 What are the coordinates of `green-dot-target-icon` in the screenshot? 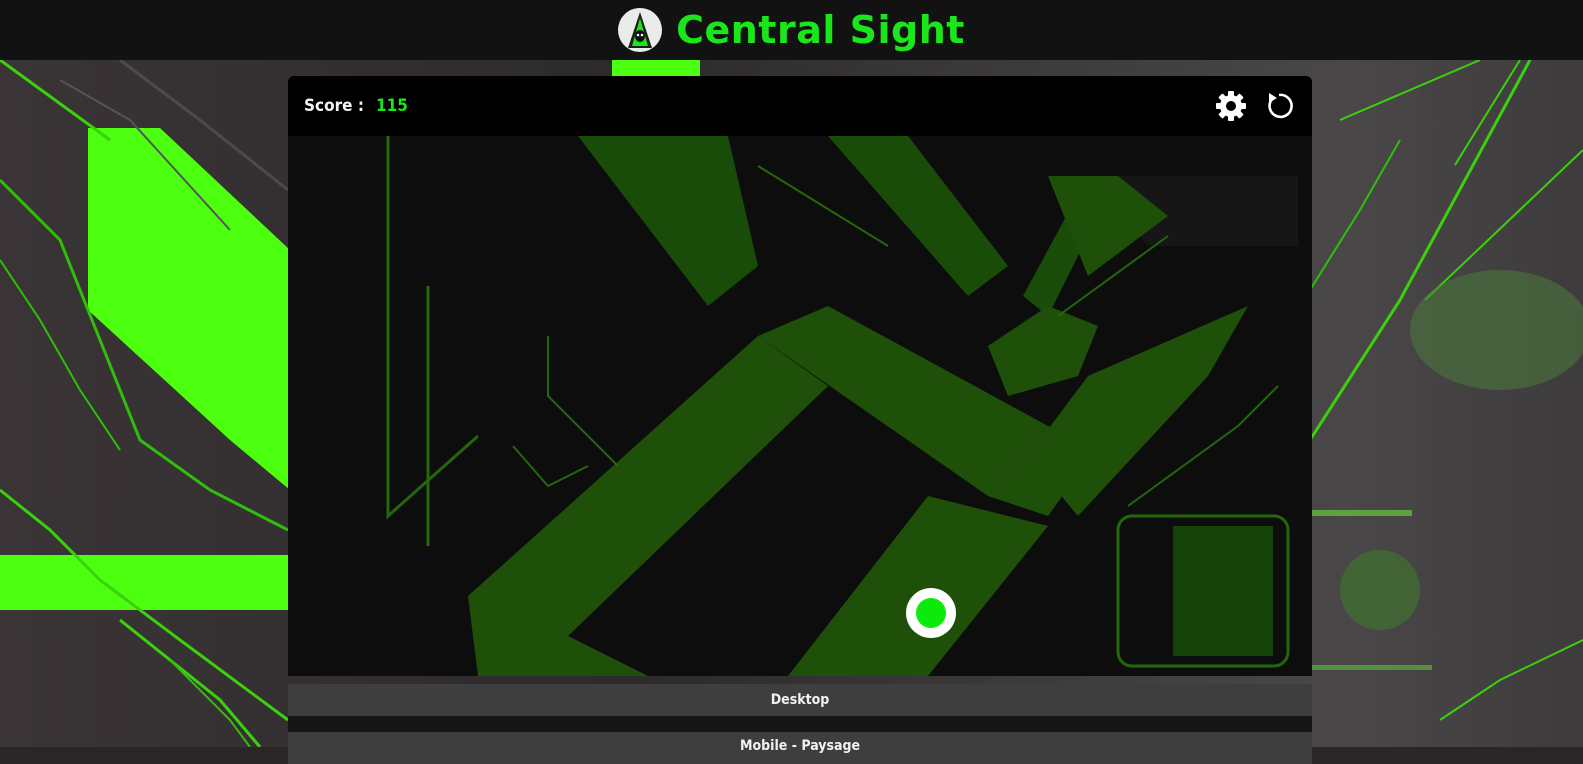 It's located at (931, 613).